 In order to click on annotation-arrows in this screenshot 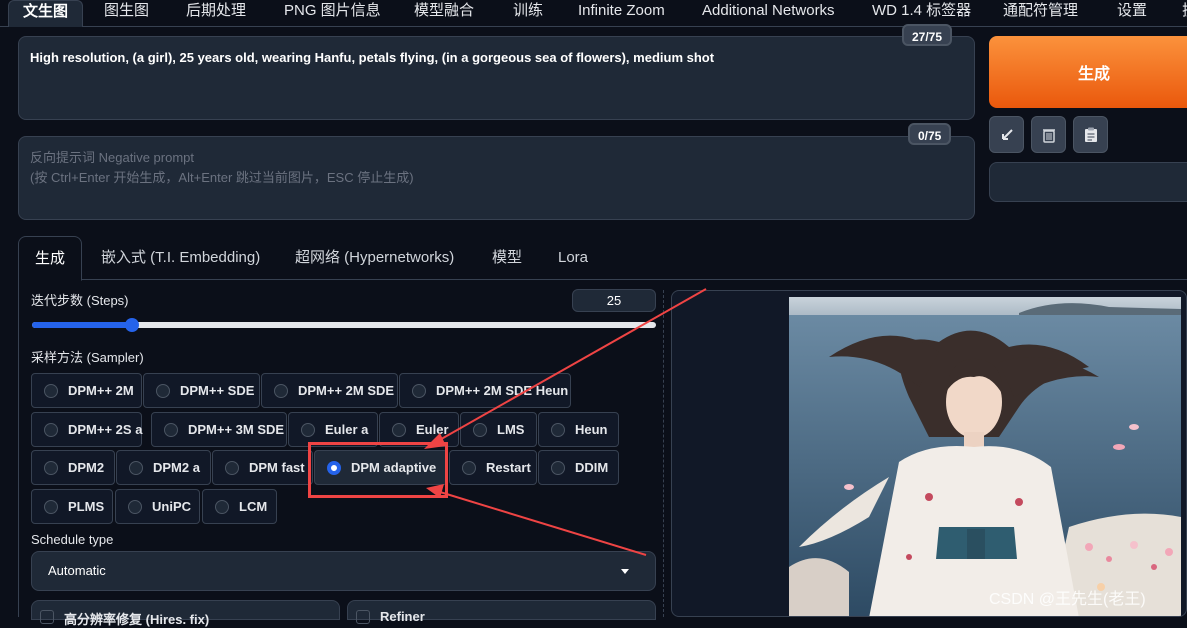, I will do `click(565, 422)`.